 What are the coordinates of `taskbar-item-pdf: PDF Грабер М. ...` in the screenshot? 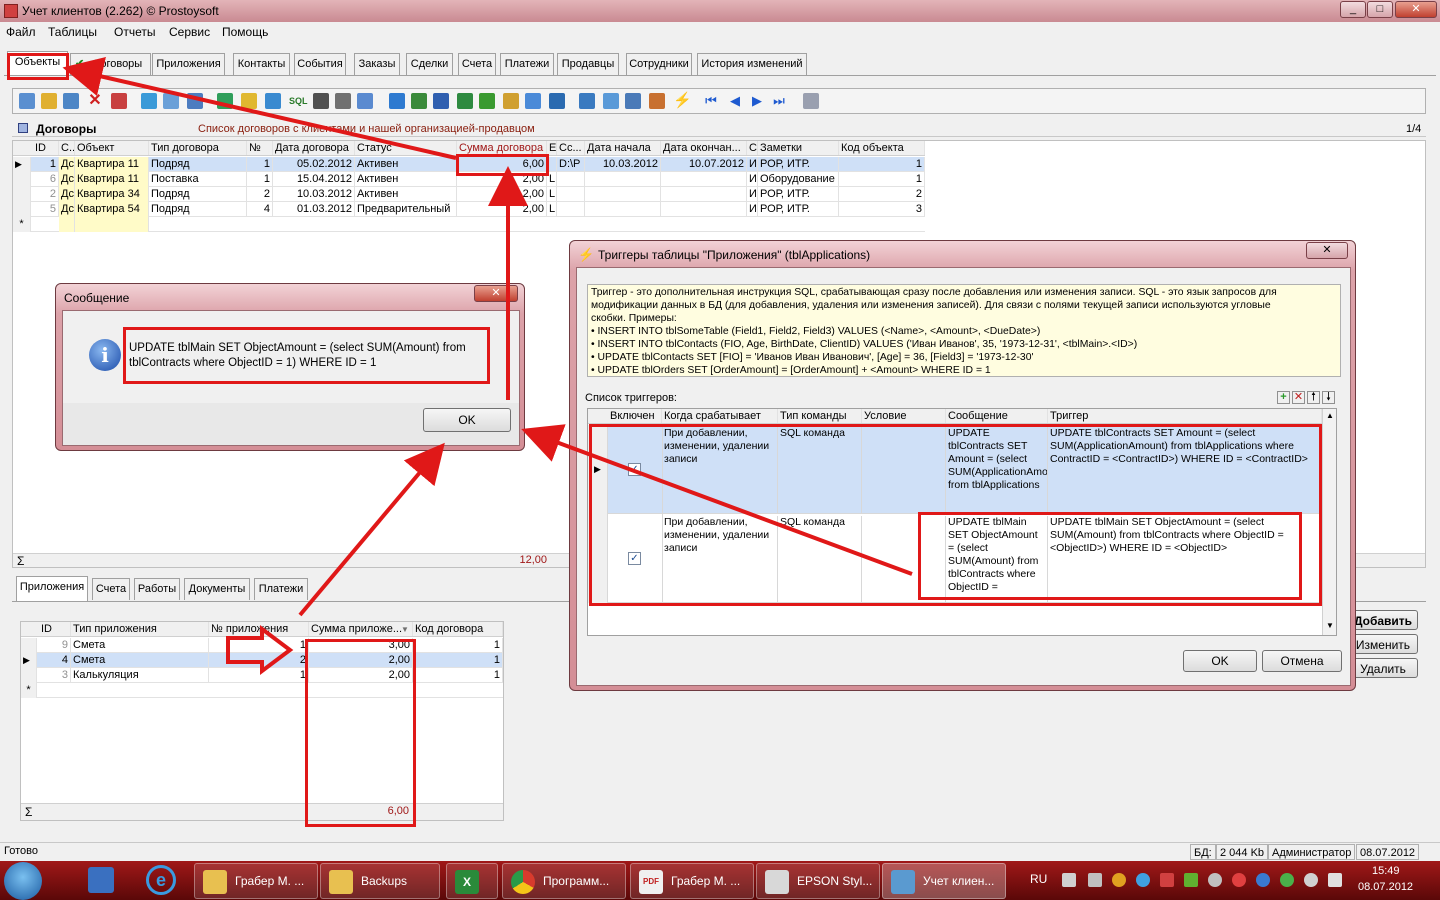 It's located at (692, 881).